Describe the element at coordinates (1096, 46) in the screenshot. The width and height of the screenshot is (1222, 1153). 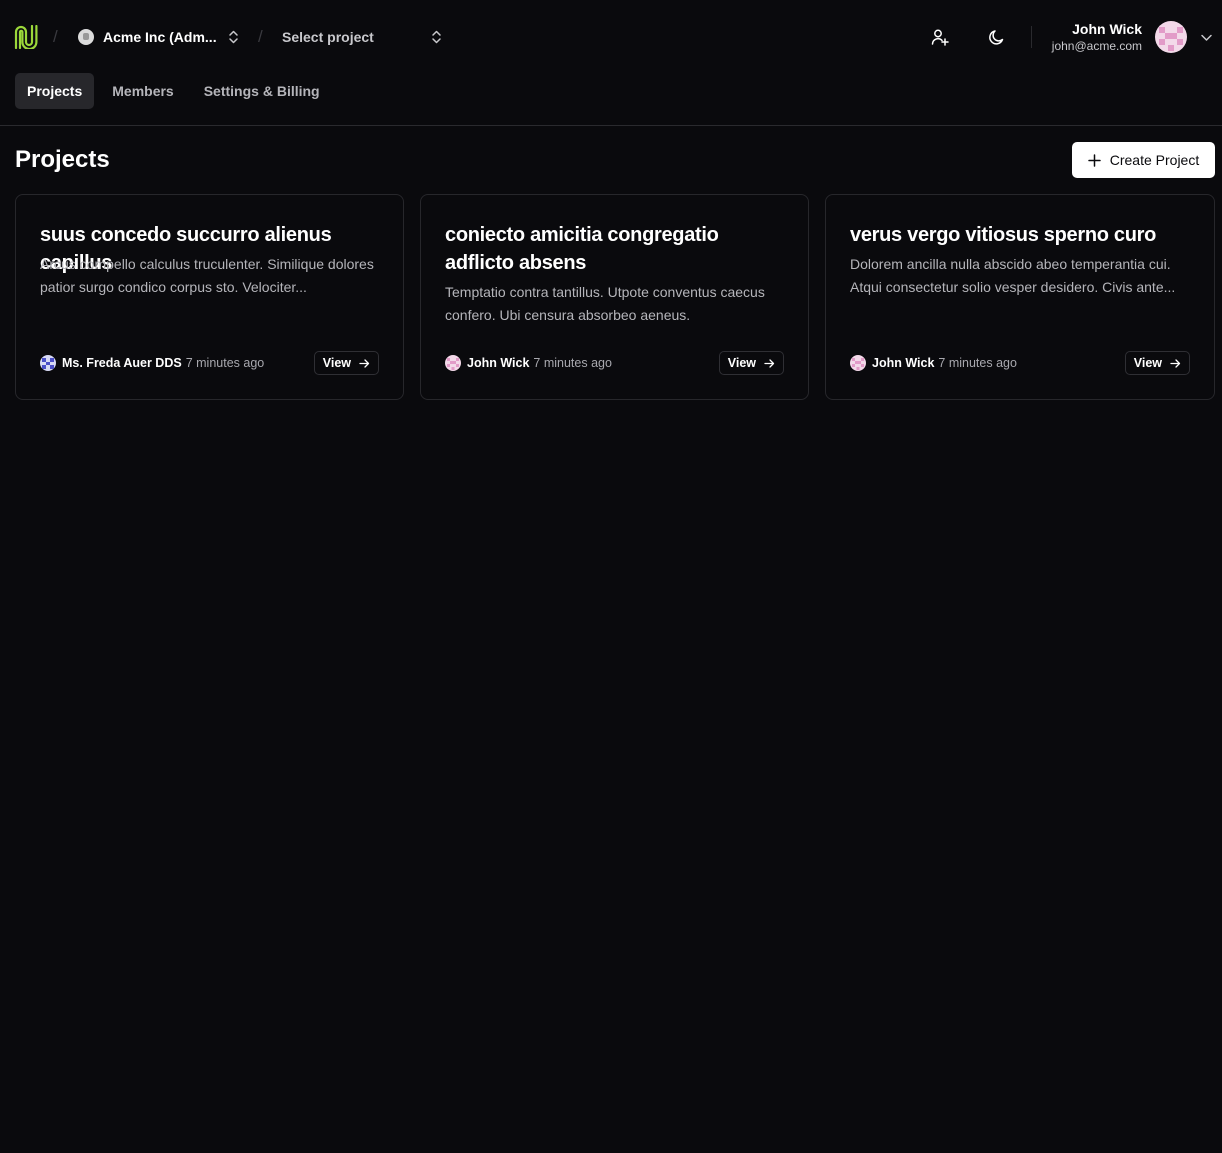
I see `user-email: john@acme.com` at that location.